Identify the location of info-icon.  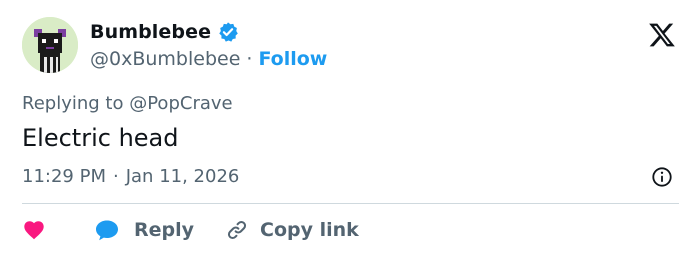
(662, 177).